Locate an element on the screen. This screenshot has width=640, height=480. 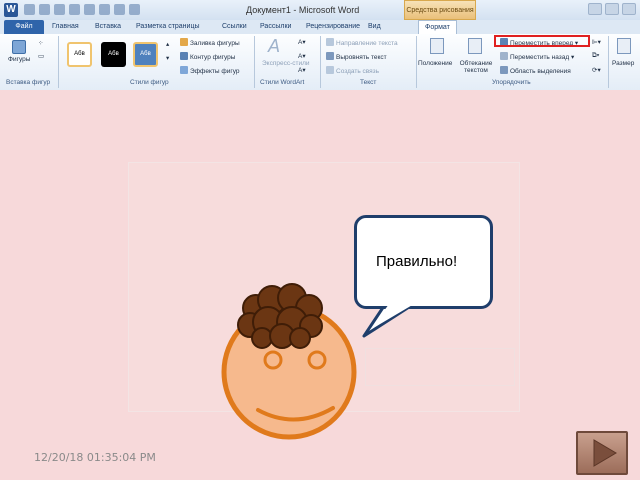
play-arrow-icon is located at coordinates (605, 453).